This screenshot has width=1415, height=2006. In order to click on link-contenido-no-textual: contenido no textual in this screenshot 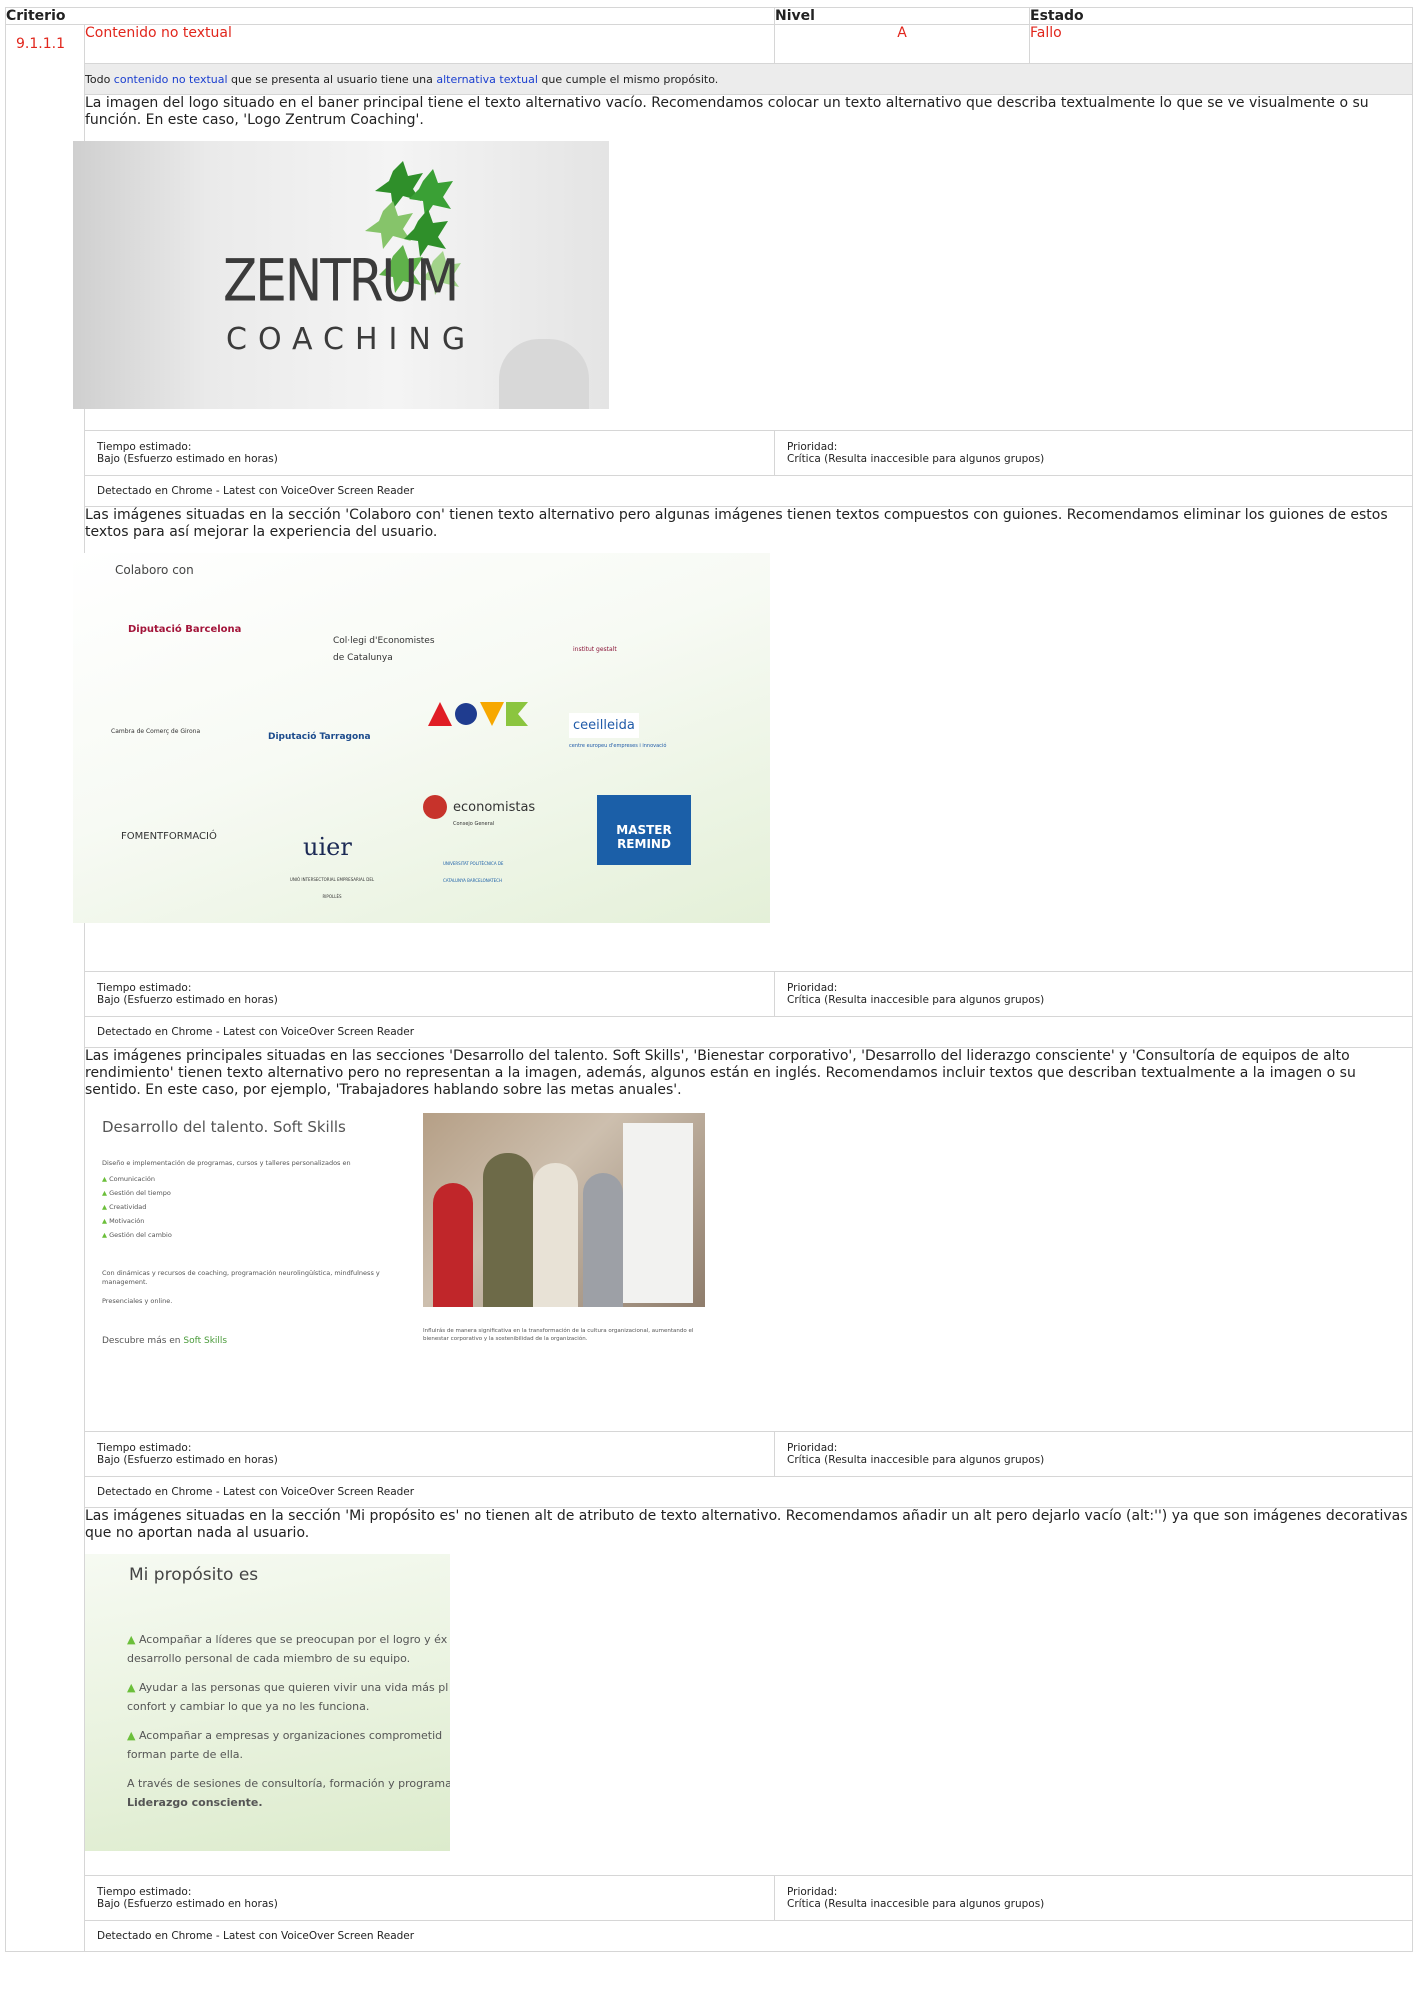, I will do `click(171, 79)`.